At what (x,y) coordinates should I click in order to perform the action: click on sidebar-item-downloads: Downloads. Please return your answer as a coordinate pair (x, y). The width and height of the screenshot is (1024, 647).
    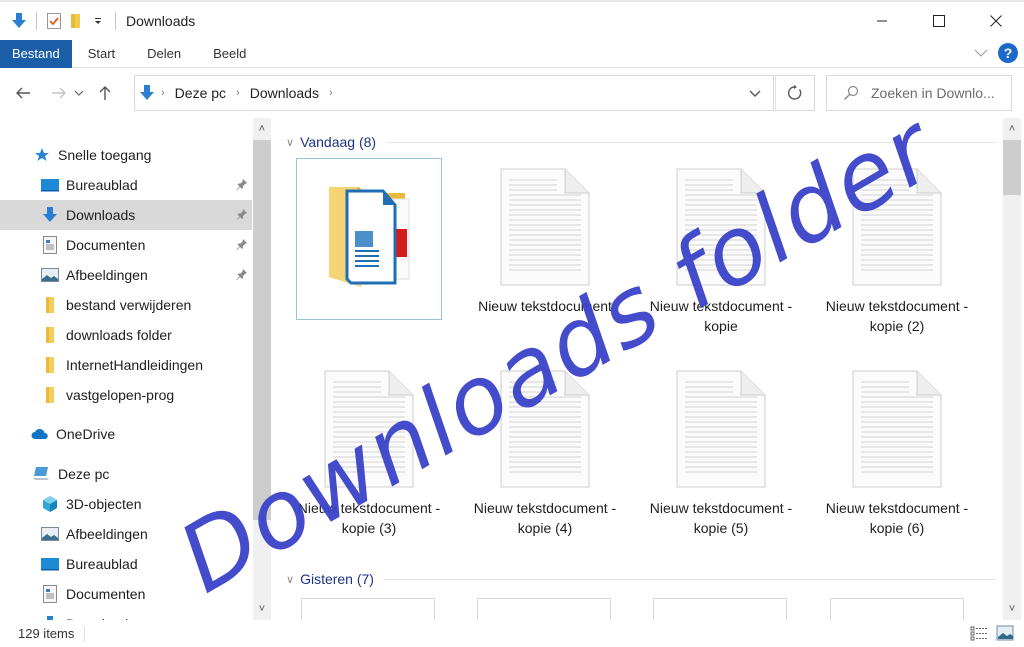
    Looking at the image, I should click on (126, 215).